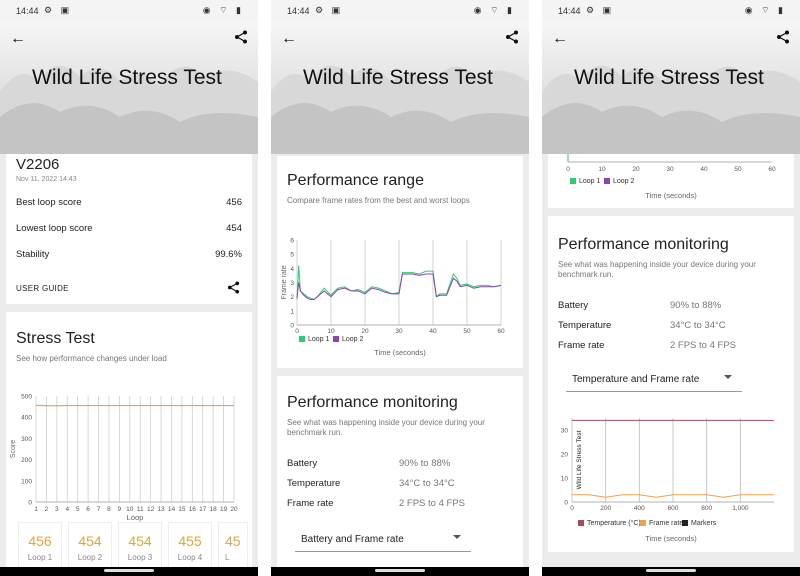  Describe the element at coordinates (292, 255) in the screenshot. I see `y-tick-label: 5` at that location.